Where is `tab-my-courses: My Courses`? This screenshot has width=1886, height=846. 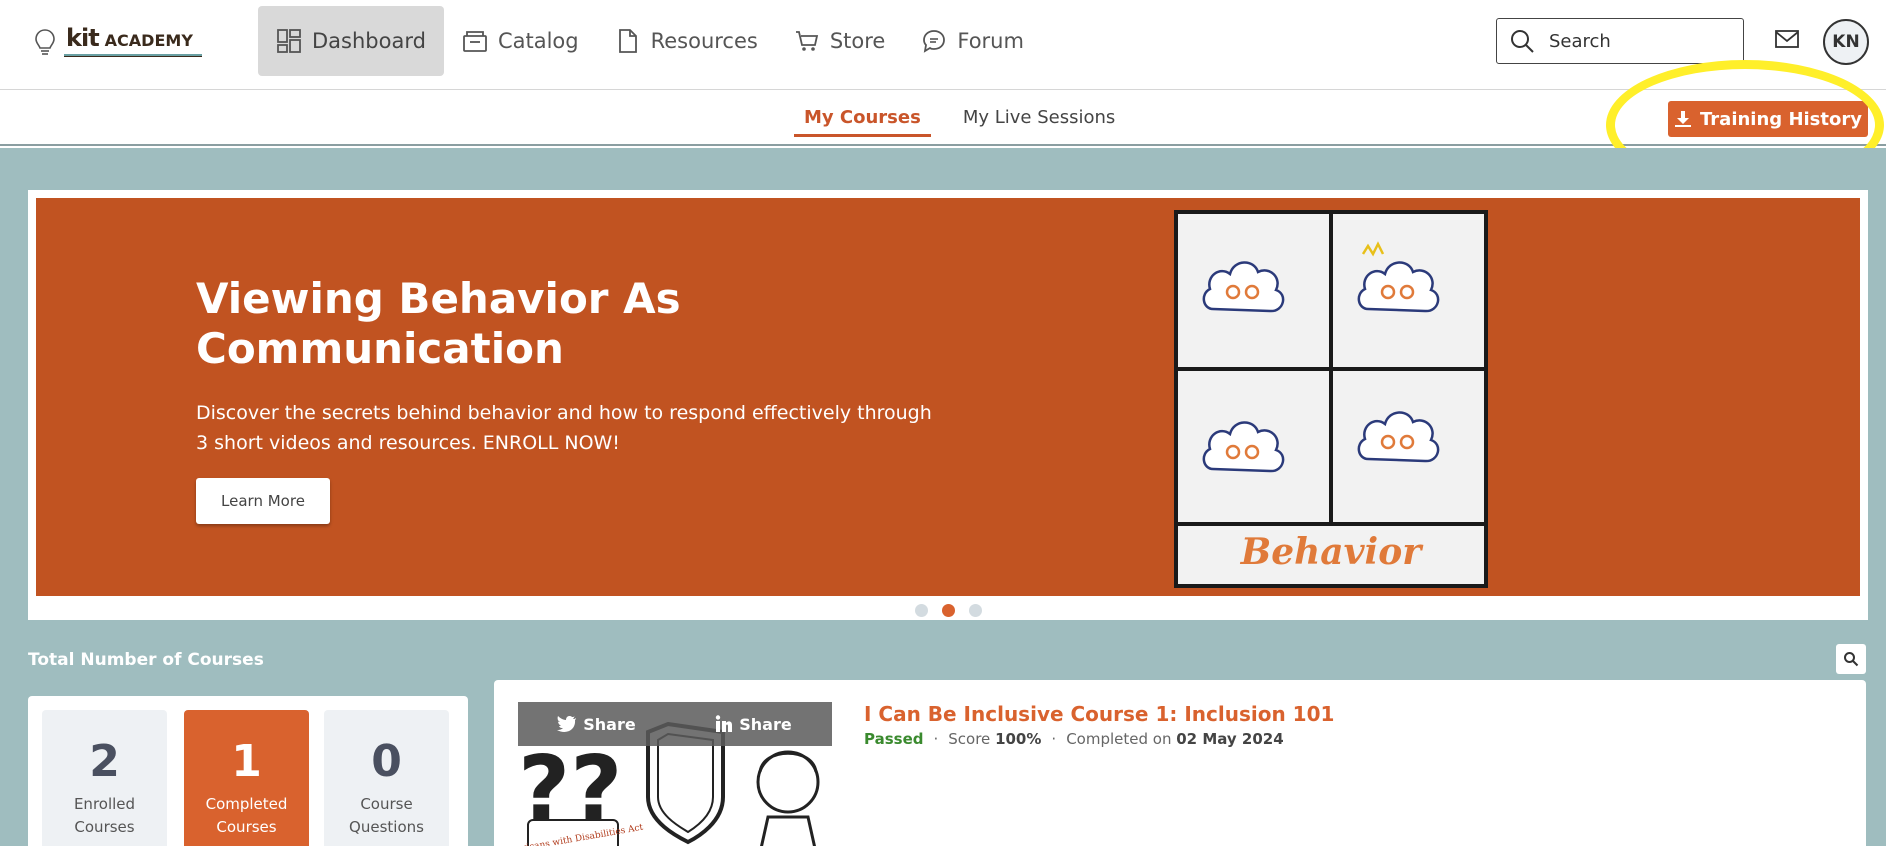
tab-my-courses: My Courses is located at coordinates (862, 122).